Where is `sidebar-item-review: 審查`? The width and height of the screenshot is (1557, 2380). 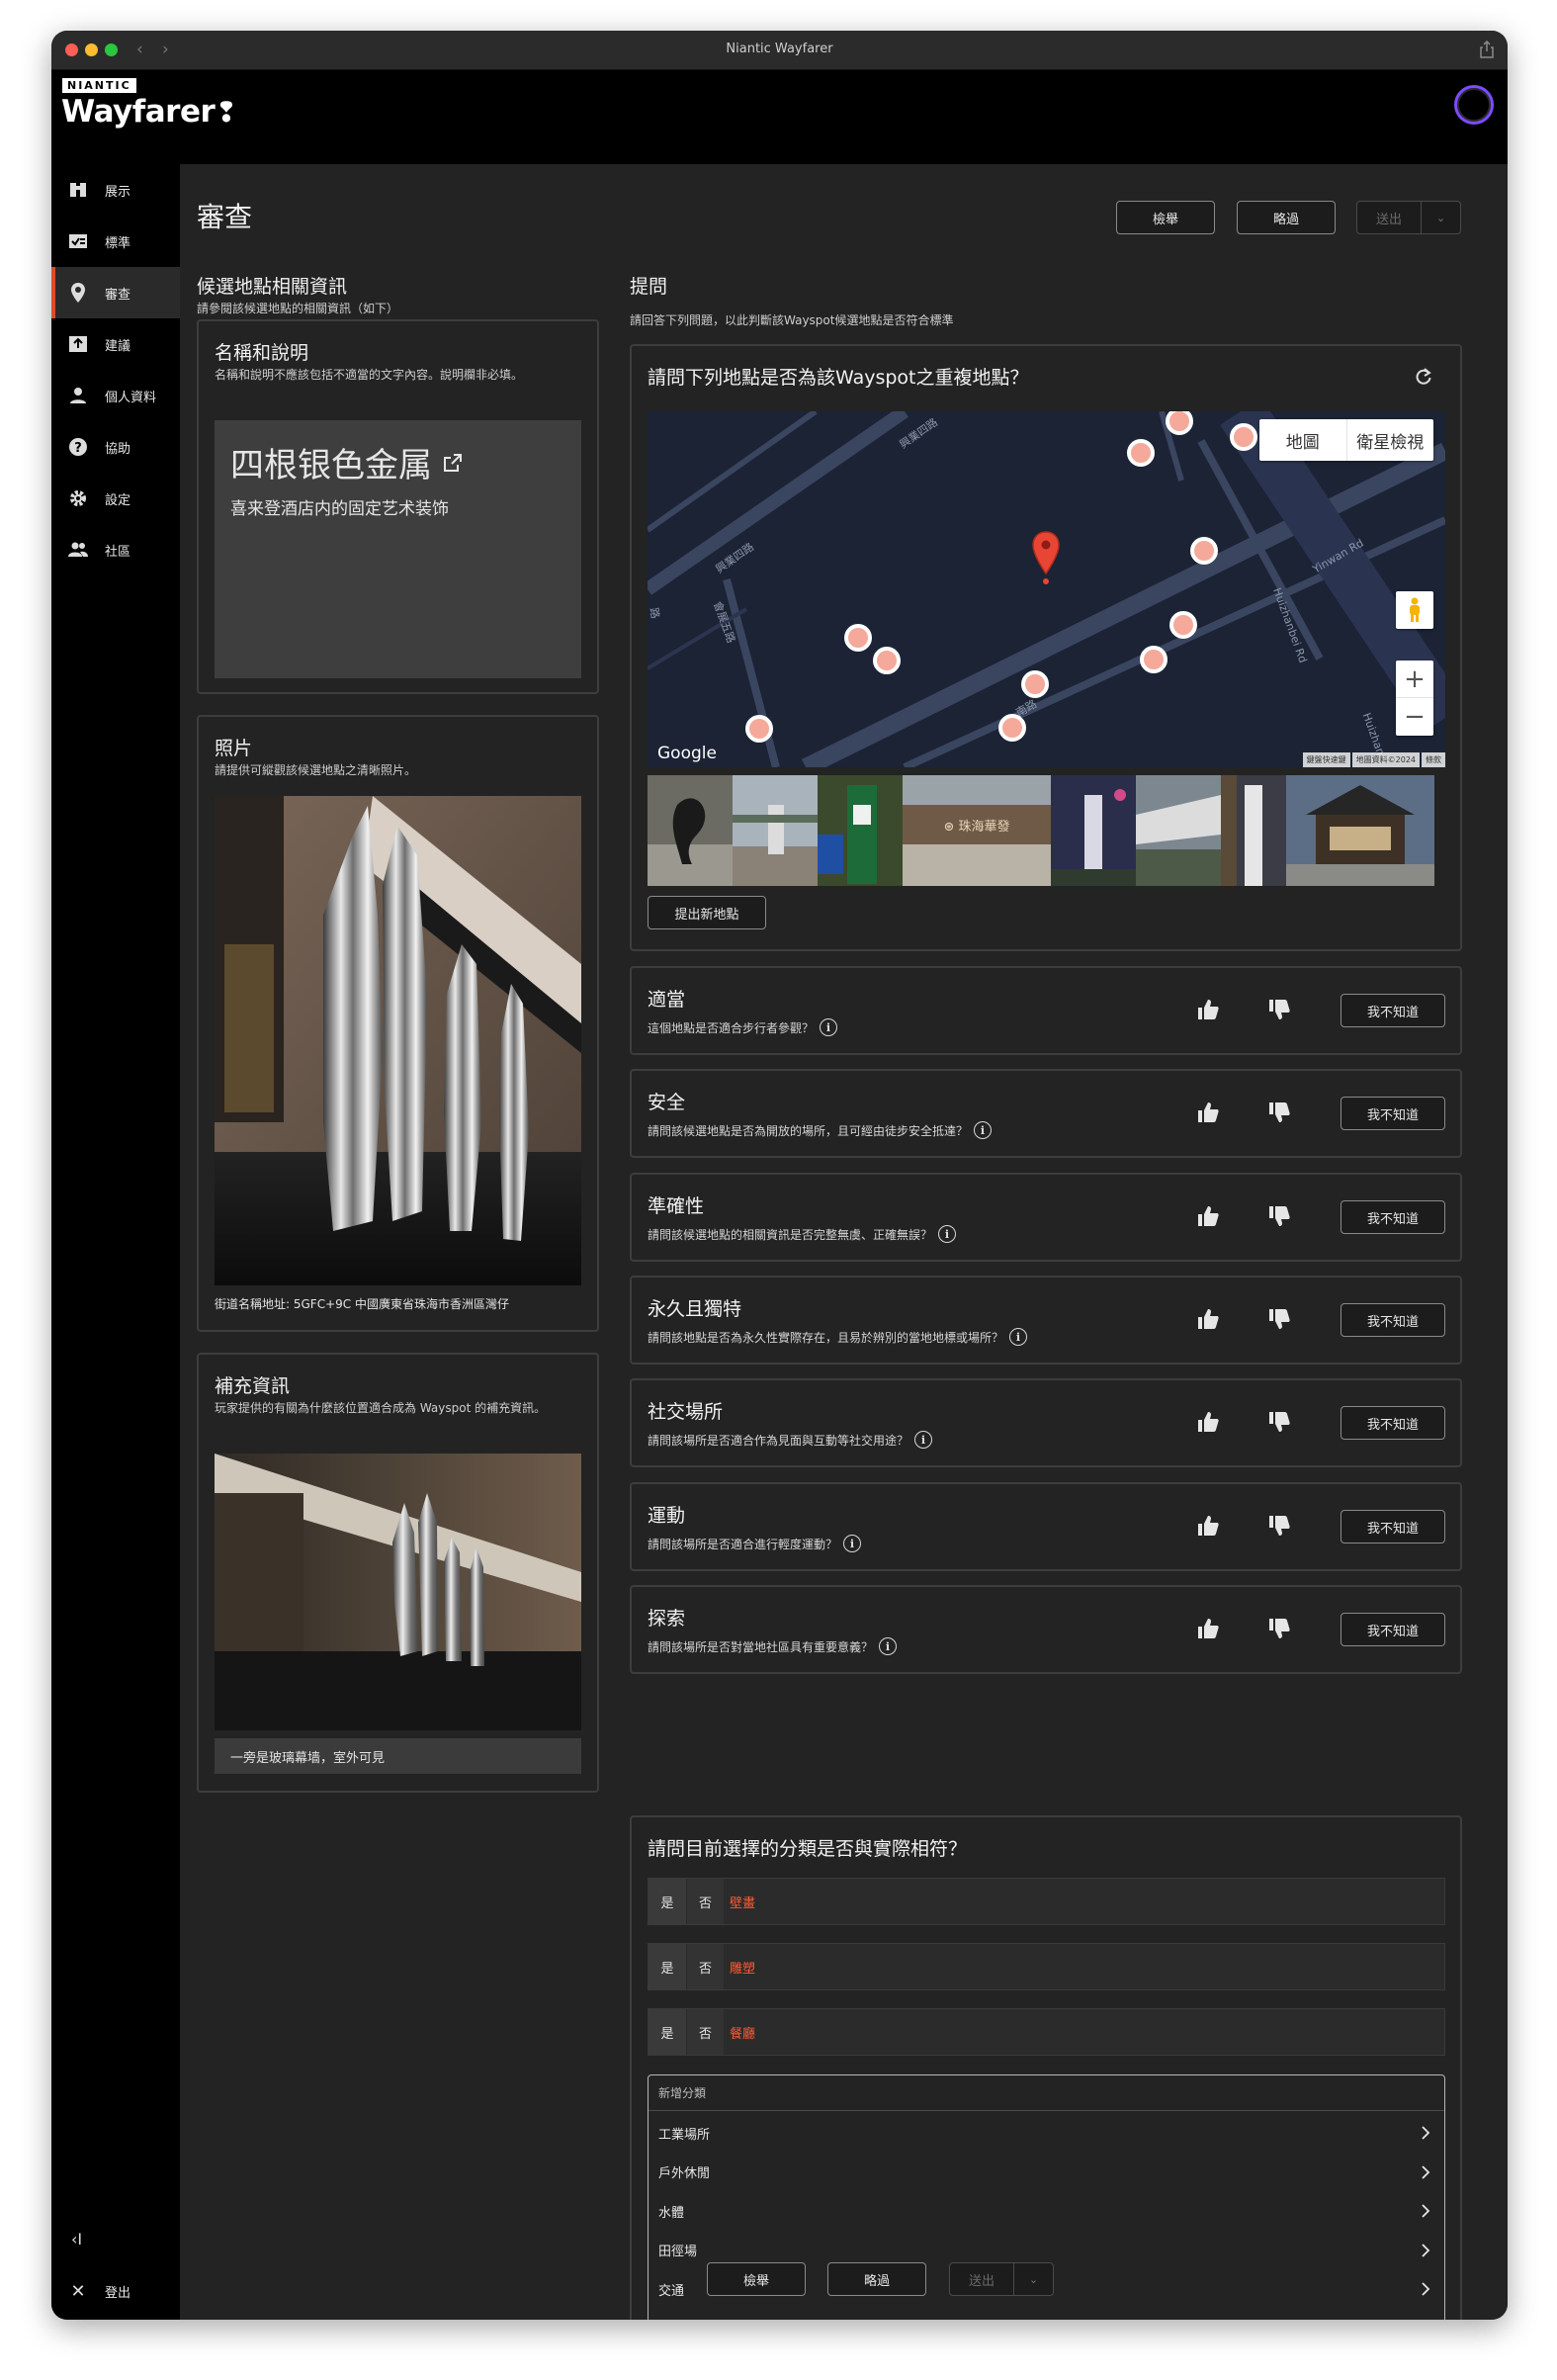 sidebar-item-review: 審查 is located at coordinates (115, 292).